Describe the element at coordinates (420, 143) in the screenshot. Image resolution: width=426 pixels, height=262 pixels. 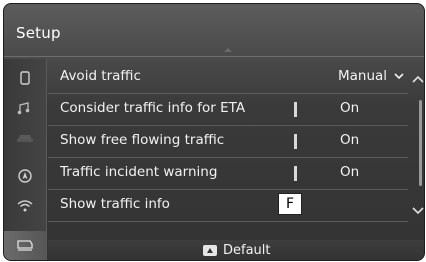
I see `scrollbar` at that location.